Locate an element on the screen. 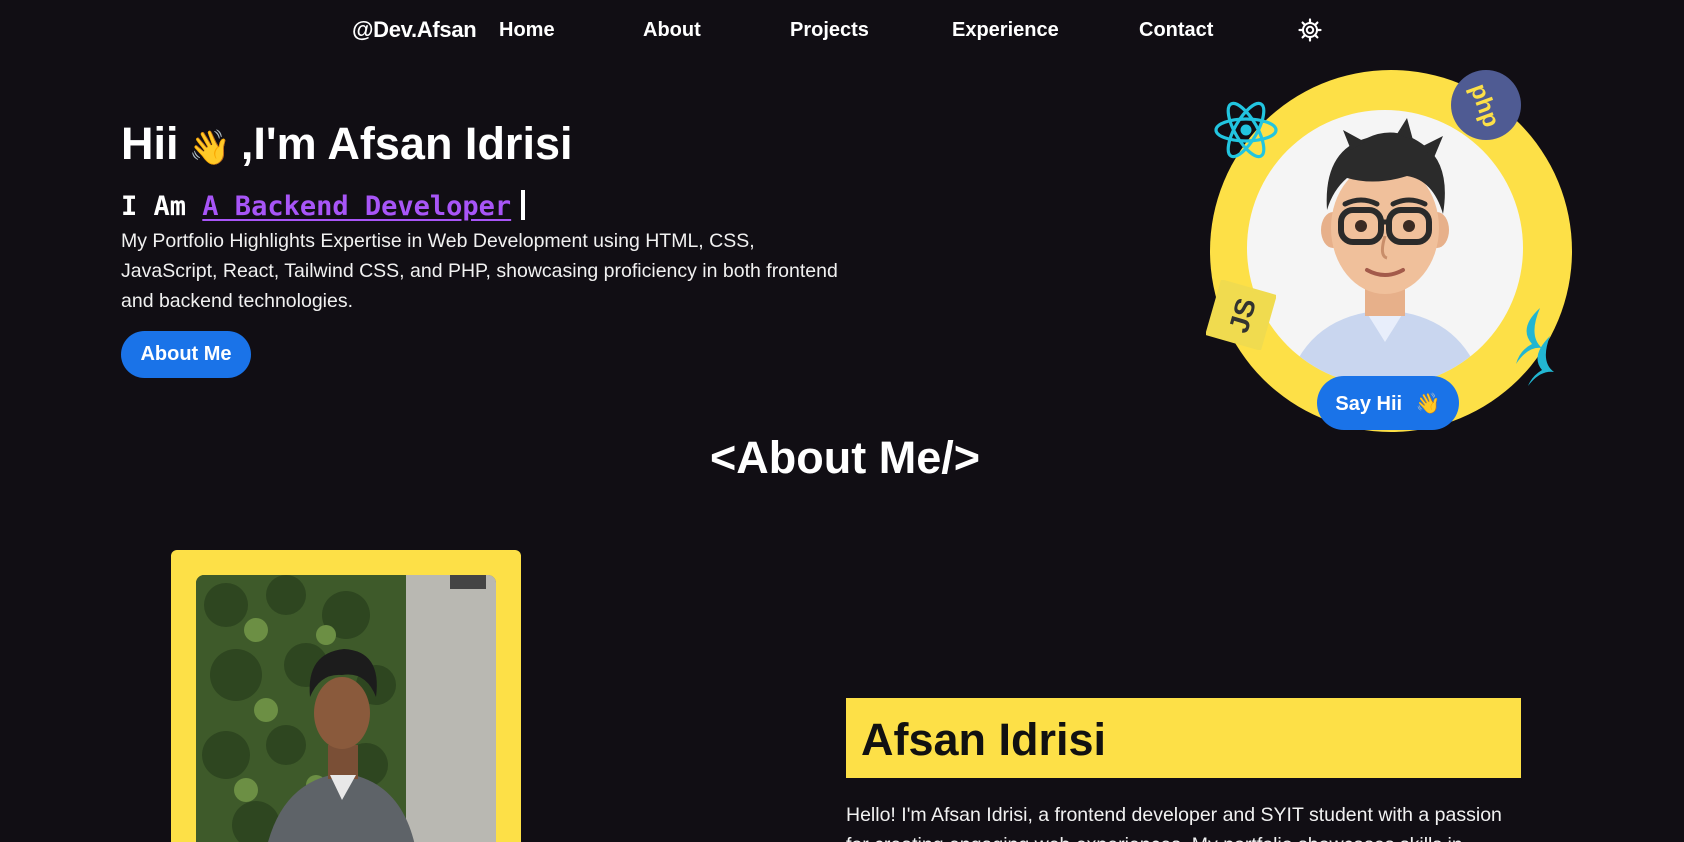 The image size is (1684, 842). javascript-logo-icon: JS is located at coordinates (1241, 315).